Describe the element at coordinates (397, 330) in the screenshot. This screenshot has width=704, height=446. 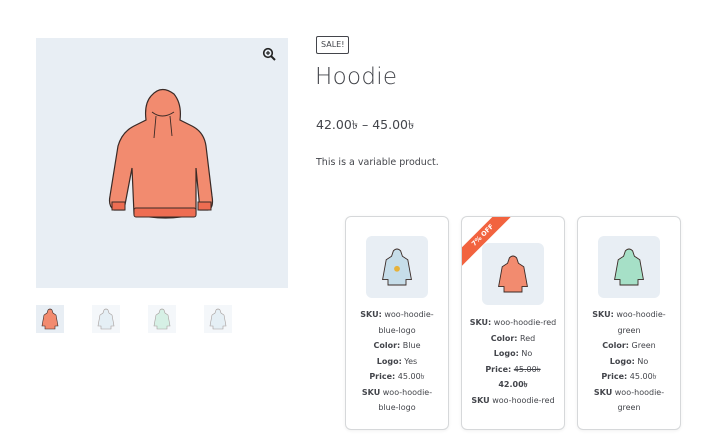
I see `sku-line-cont: blue-logo` at that location.